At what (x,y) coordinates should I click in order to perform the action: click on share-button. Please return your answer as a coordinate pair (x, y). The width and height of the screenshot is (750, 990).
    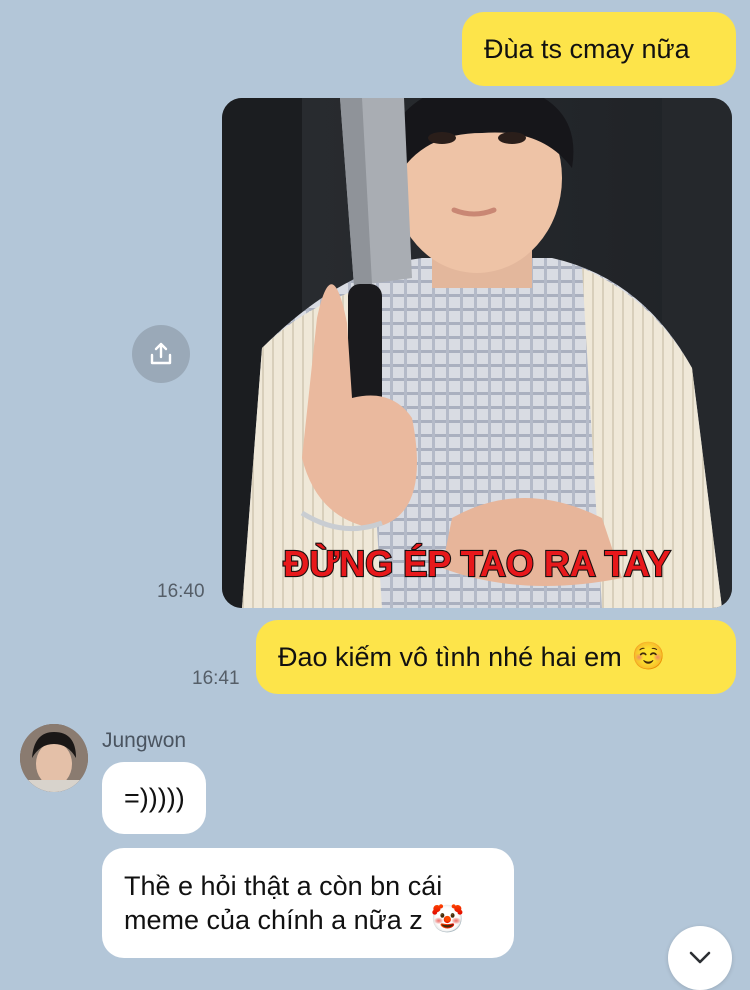
    Looking at the image, I should click on (161, 354).